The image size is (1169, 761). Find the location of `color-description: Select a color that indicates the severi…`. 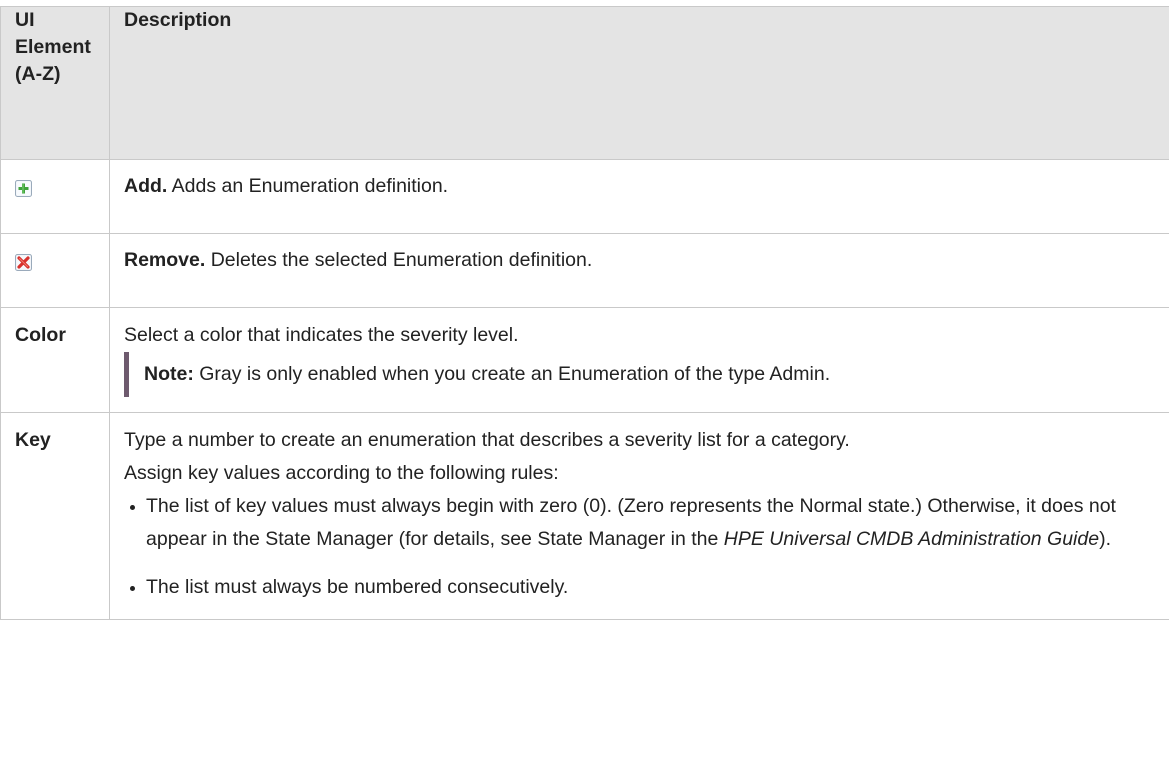

color-description: Select a color that indicates the severi… is located at coordinates (321, 335).